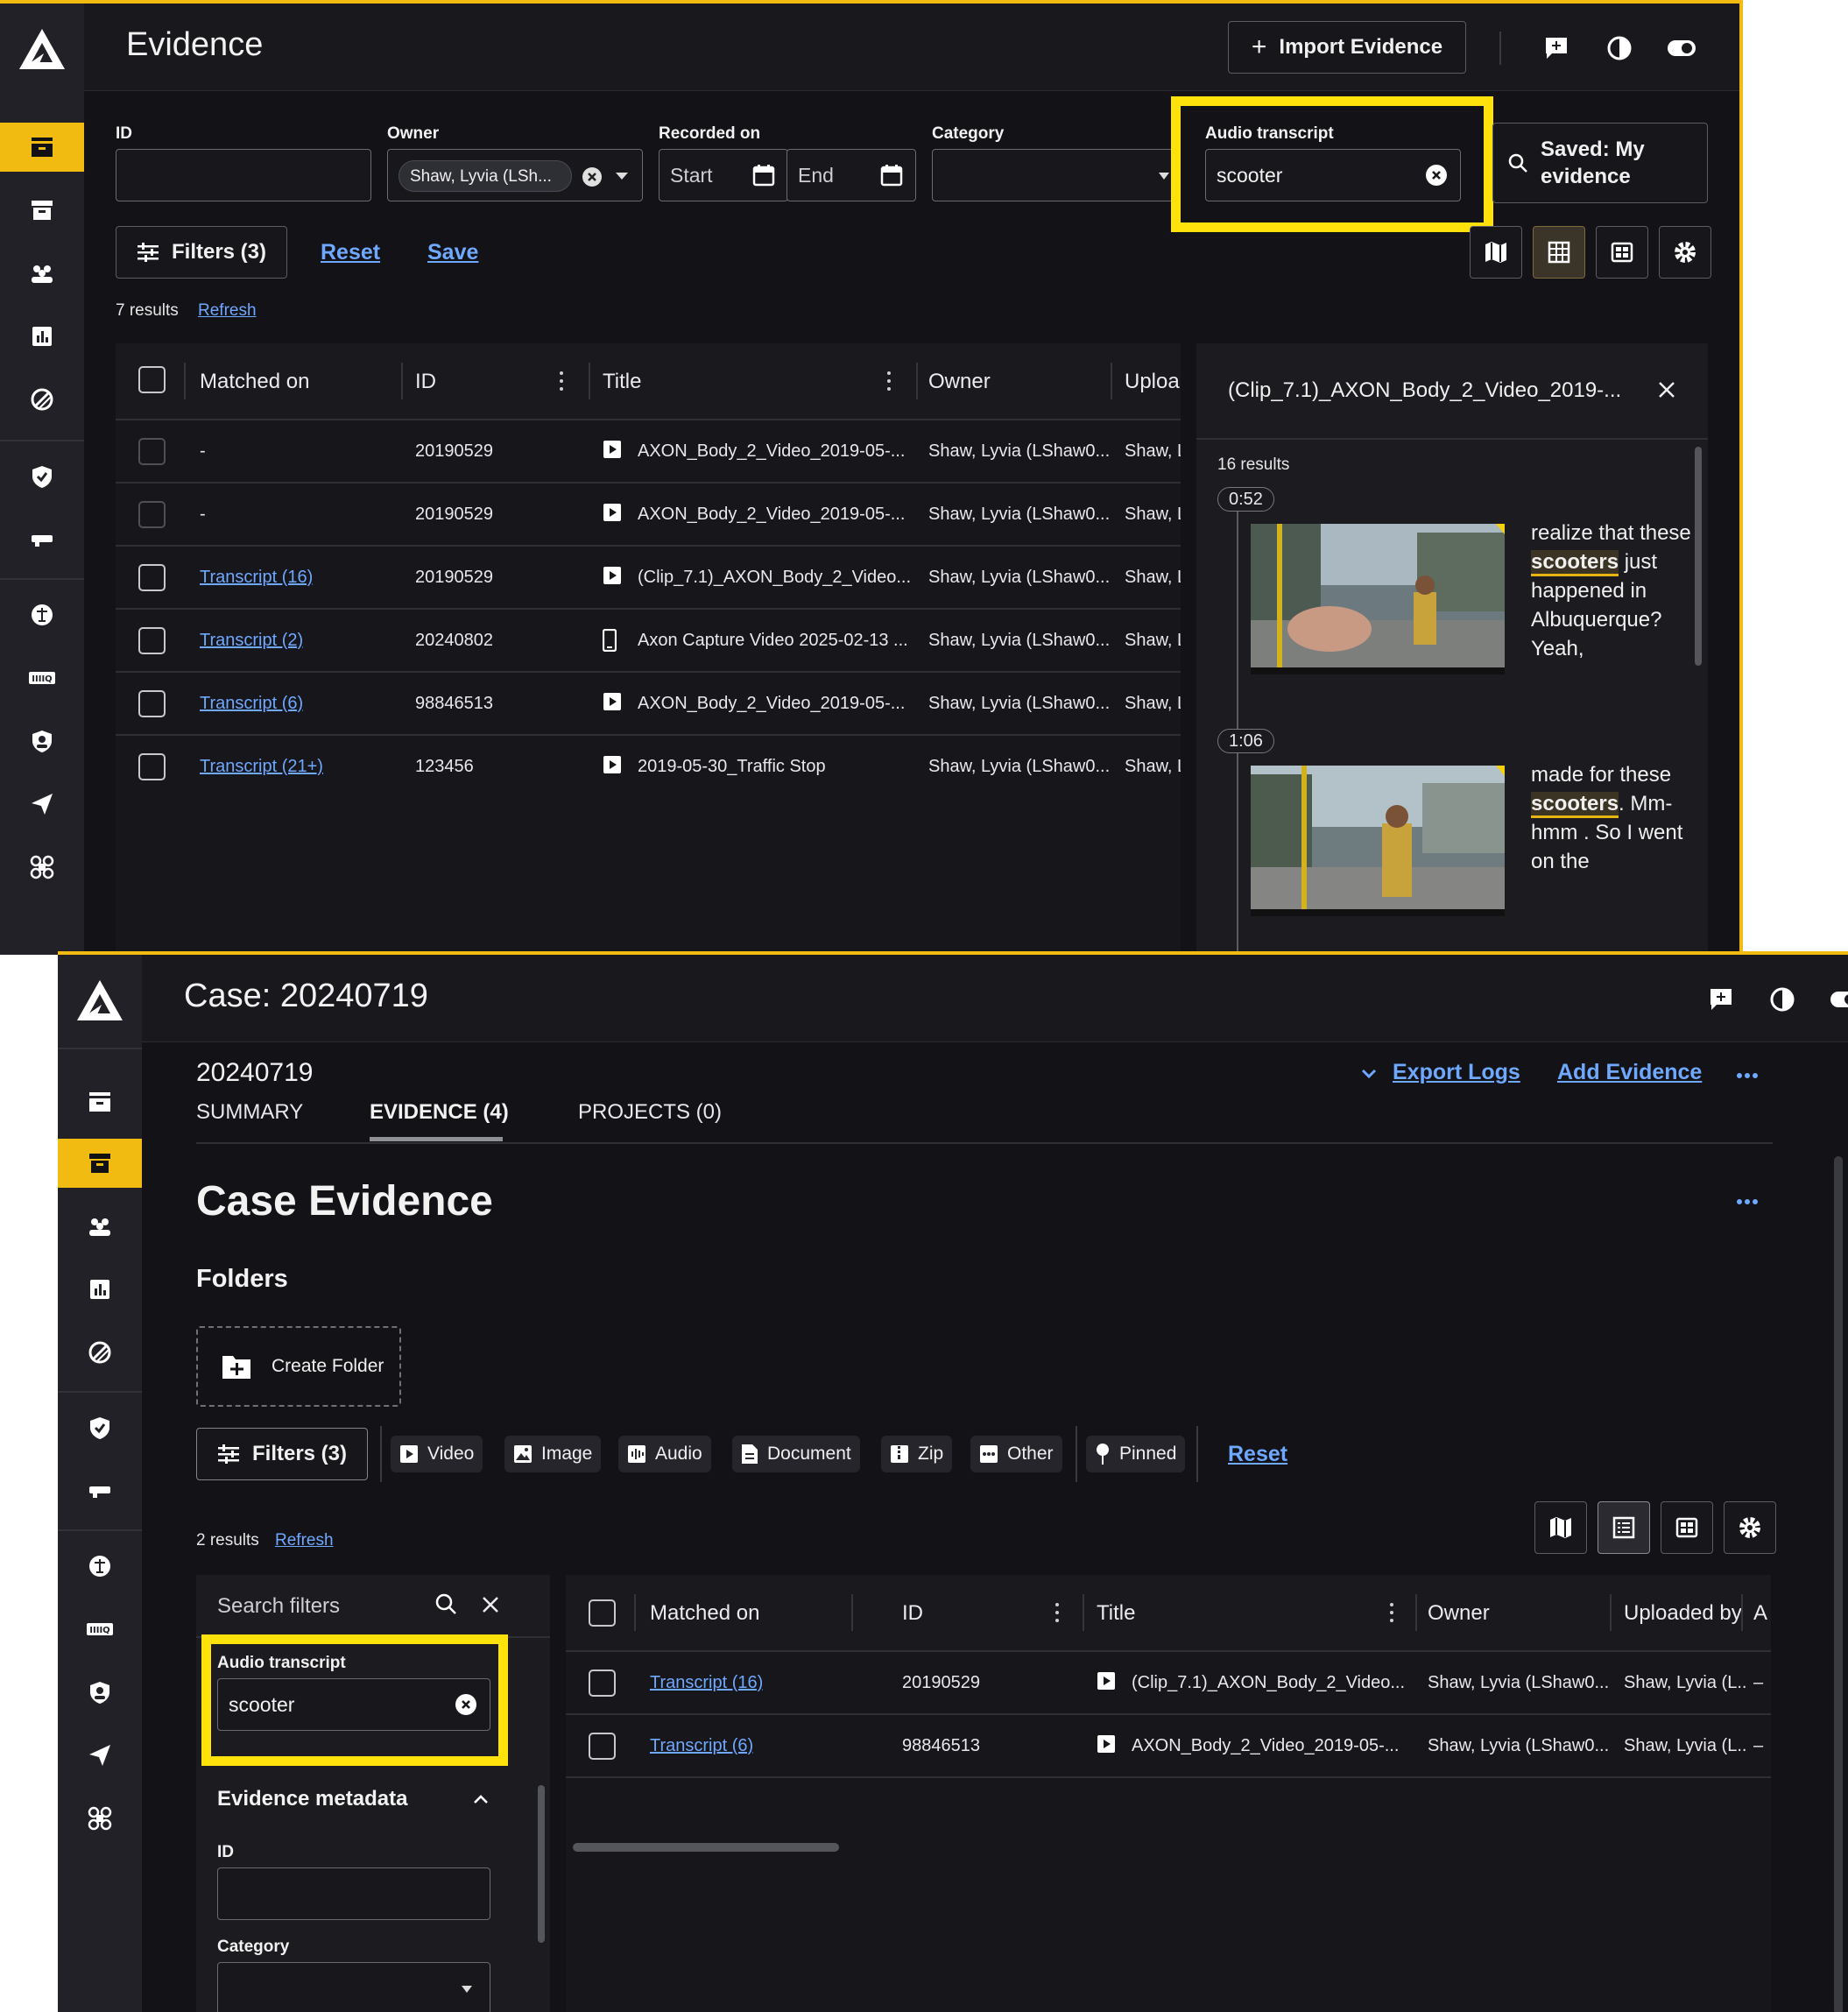  I want to click on title-cell: 2019-05-30_Traffic Stop, so click(778, 767).